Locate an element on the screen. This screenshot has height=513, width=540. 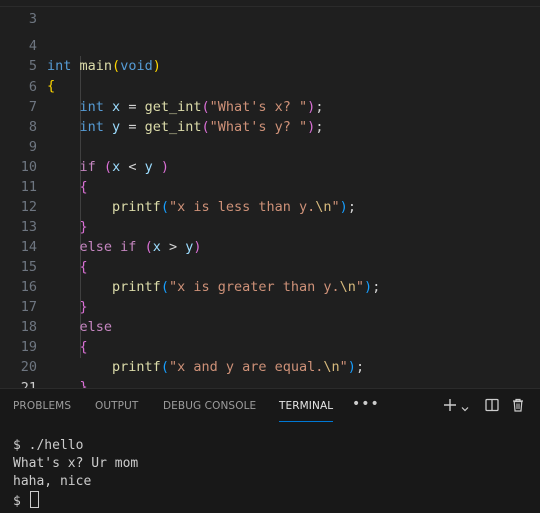
editor-line-11: 11 printf("x is less than y.\n"); is located at coordinates (270, 186).